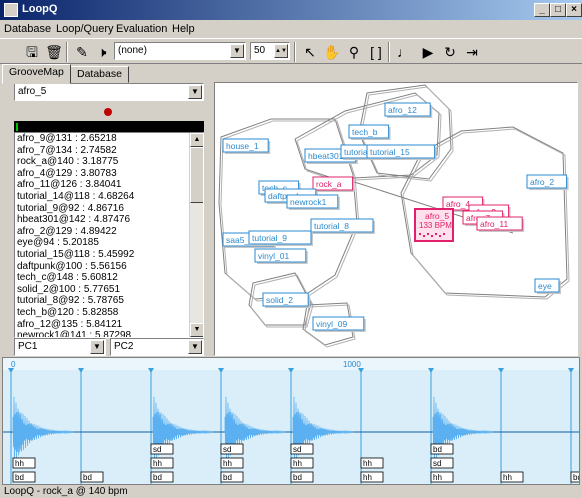 This screenshot has width=582, height=498. What do you see at coordinates (109, 243) in the screenshot?
I see `list-item: eye@94 : 5.20185` at bounding box center [109, 243].